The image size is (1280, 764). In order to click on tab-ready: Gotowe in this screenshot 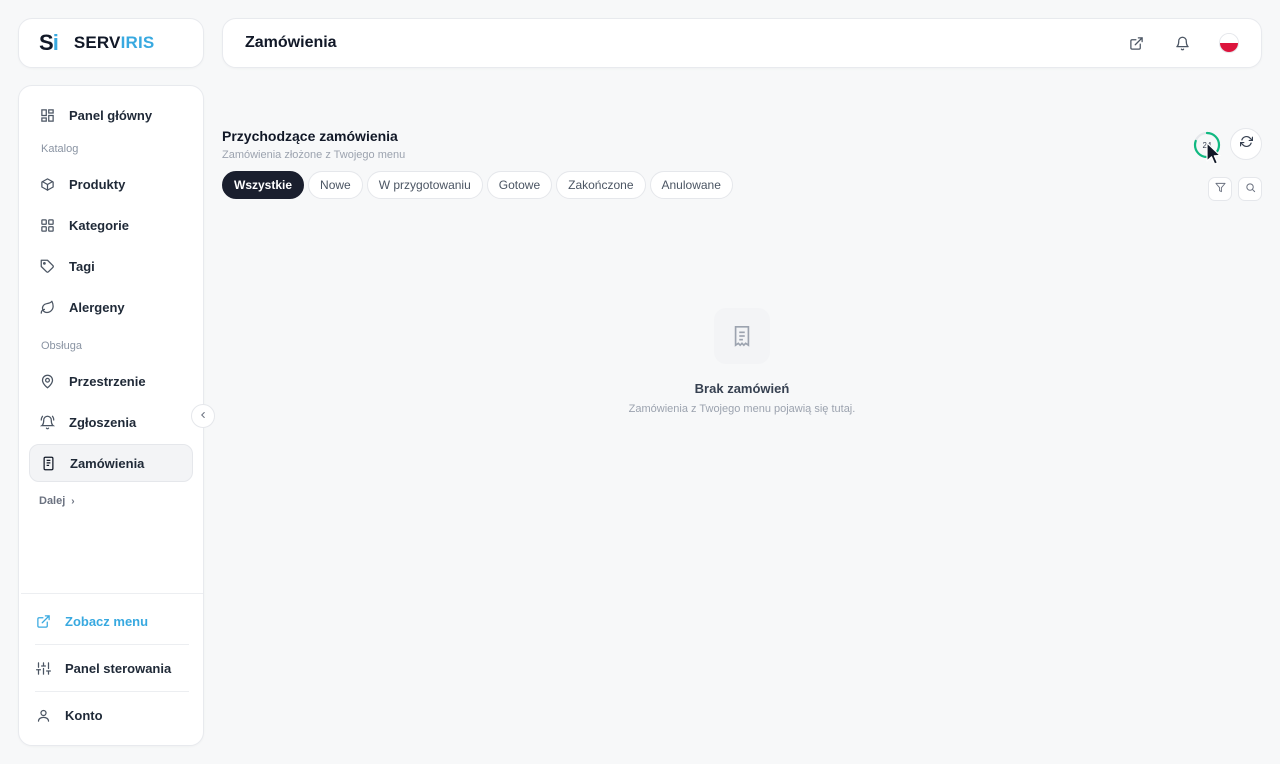, I will do `click(519, 185)`.